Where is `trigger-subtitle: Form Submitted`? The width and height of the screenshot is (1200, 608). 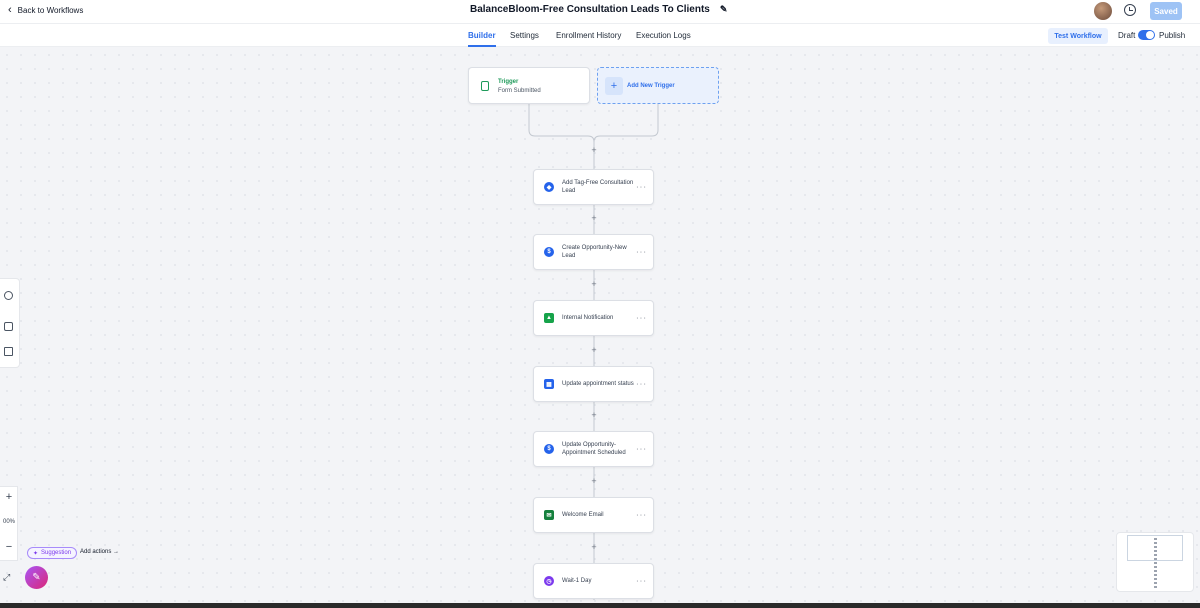 trigger-subtitle: Form Submitted is located at coordinates (519, 91).